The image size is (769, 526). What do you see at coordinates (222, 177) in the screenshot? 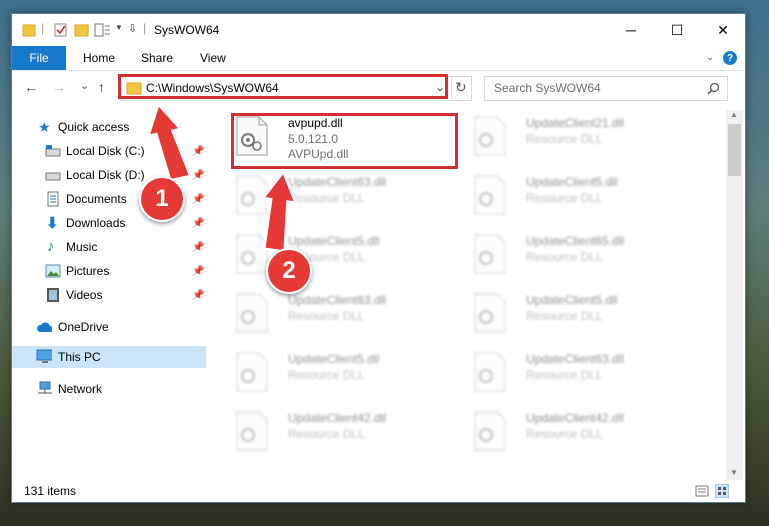
I see `annotation-arrows` at bounding box center [222, 177].